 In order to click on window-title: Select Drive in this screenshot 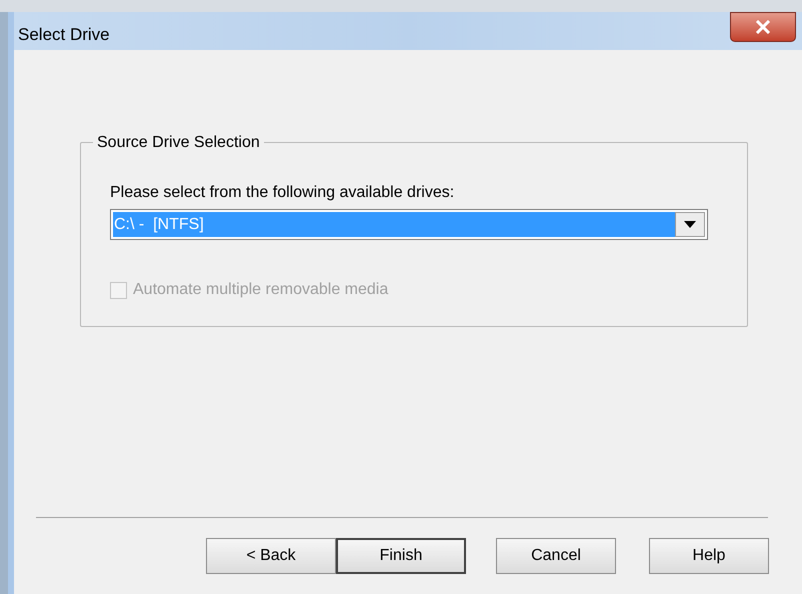, I will do `click(64, 35)`.